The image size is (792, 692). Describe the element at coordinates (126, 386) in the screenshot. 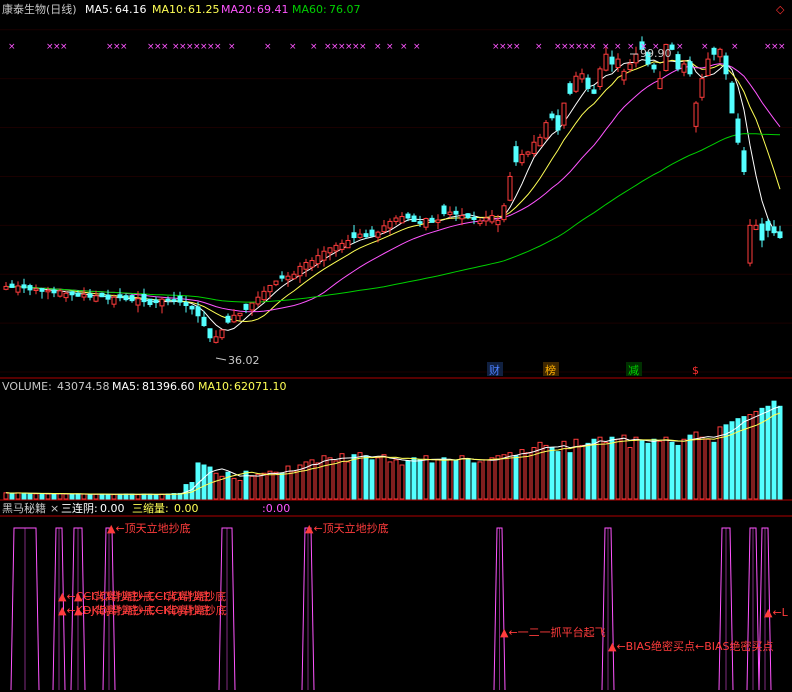

I see `volume-ma5-label: MA5:` at that location.